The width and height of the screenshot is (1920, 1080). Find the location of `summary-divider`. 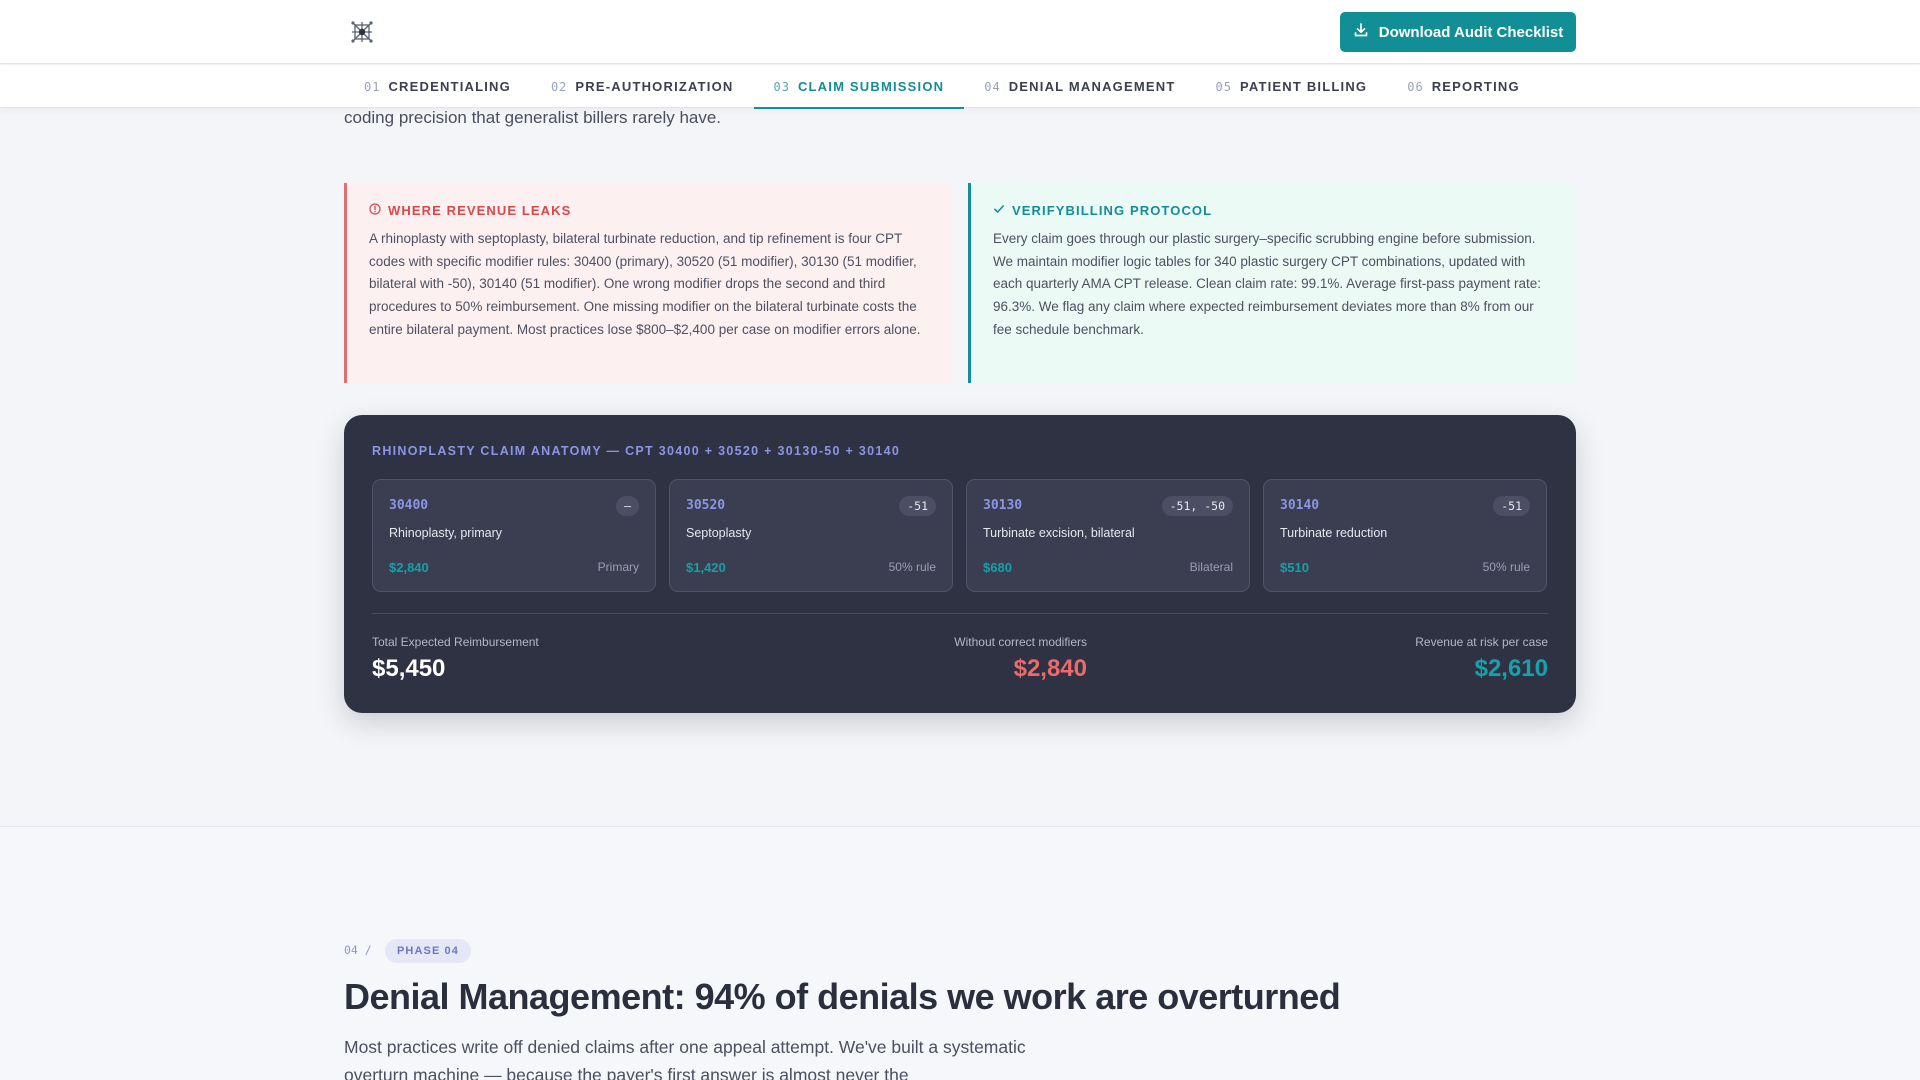

summary-divider is located at coordinates (960, 613).